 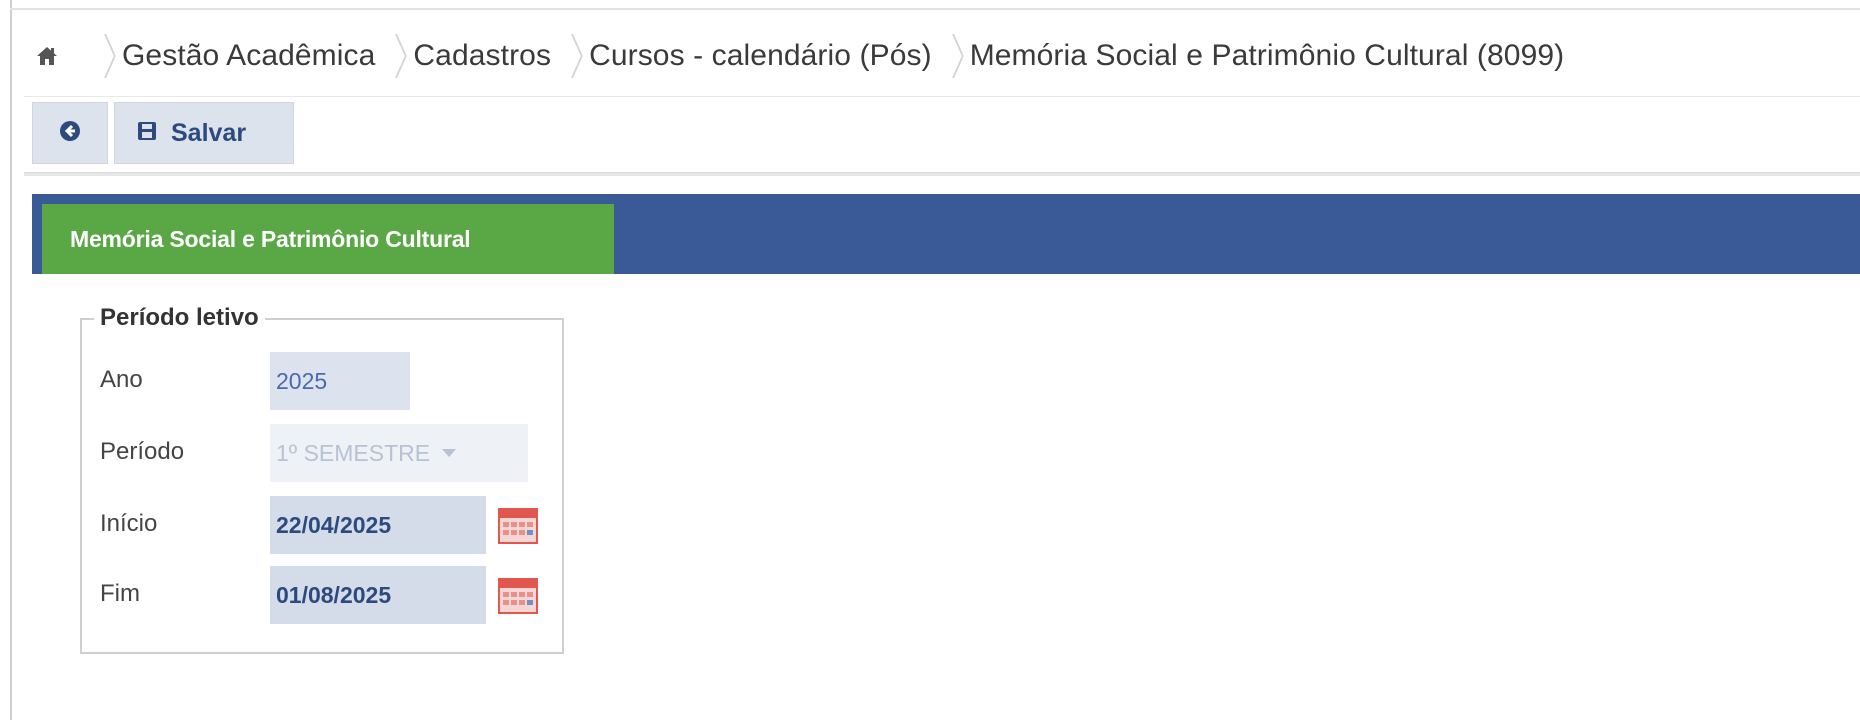 What do you see at coordinates (142, 451) in the screenshot?
I see `periodo-label: Período` at bounding box center [142, 451].